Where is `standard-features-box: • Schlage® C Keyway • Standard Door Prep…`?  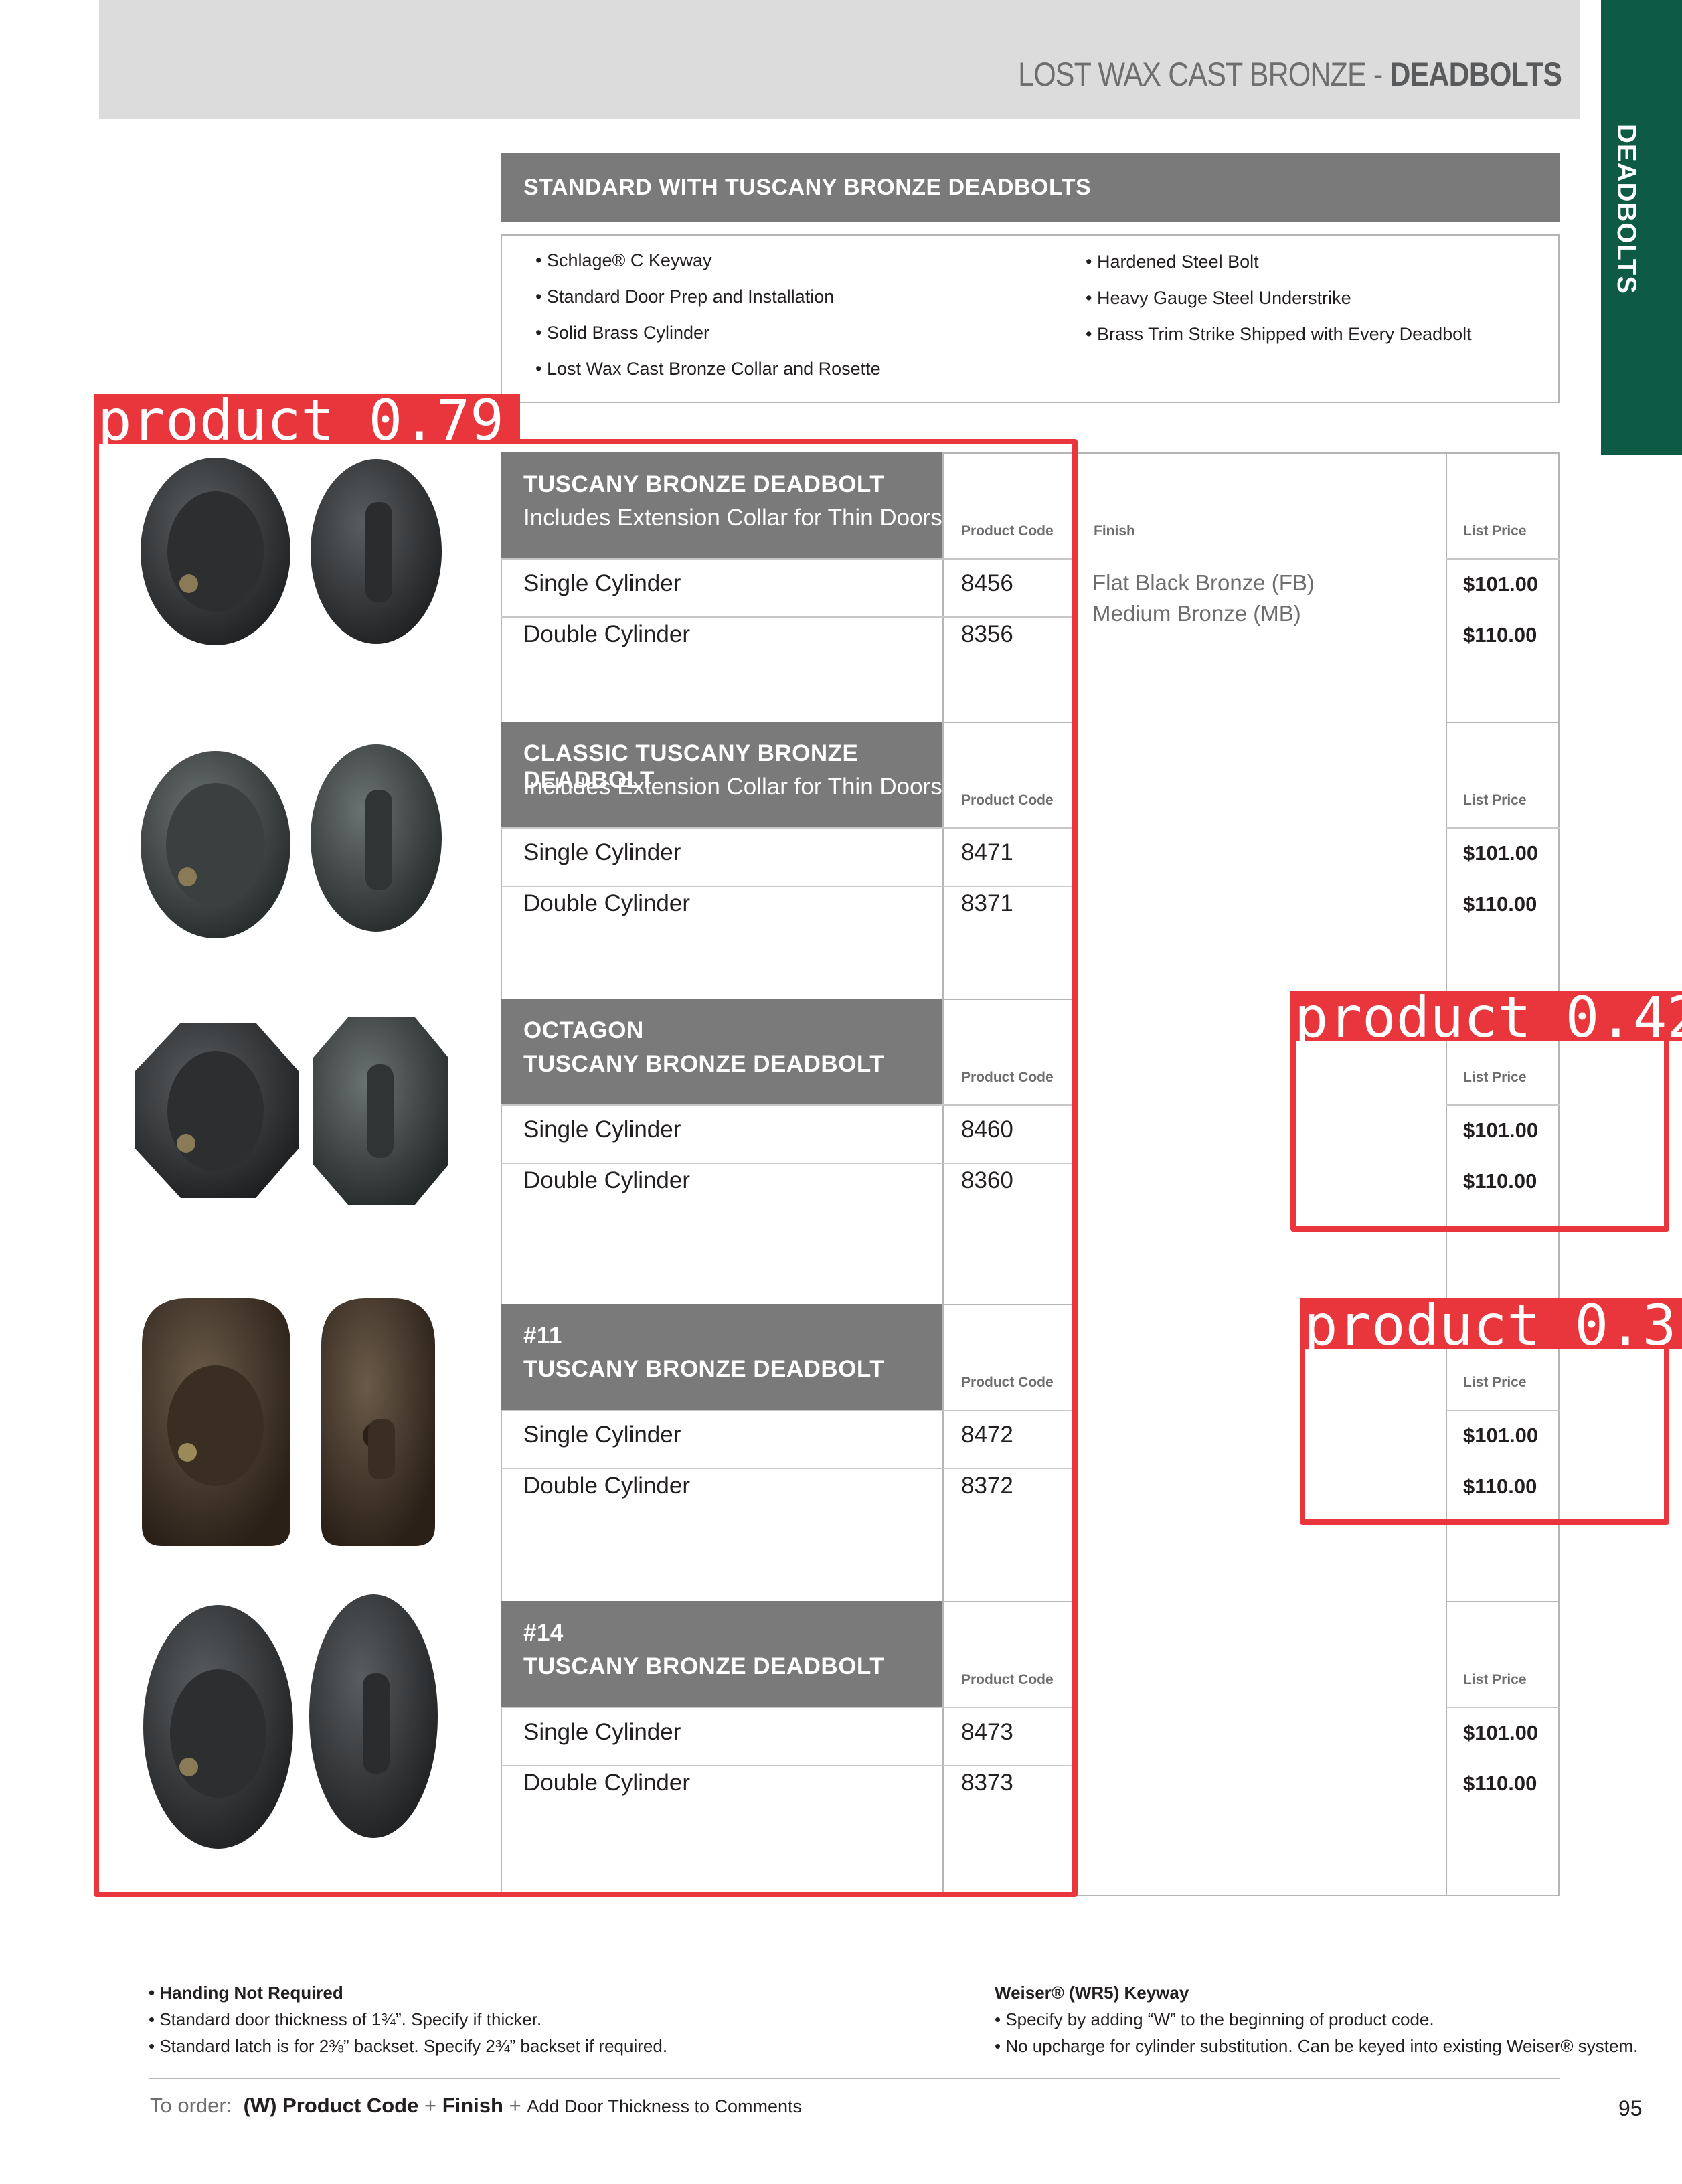
standard-features-box: • Schlage® C Keyway • Standard Door Prep… is located at coordinates (1030, 318).